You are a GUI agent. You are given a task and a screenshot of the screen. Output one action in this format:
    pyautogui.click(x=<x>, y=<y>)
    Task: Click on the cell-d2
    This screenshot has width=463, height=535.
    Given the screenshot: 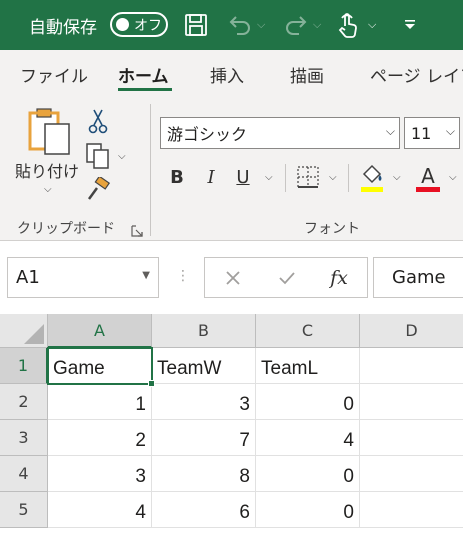 What is the action you would take?
    pyautogui.click(x=411, y=402)
    